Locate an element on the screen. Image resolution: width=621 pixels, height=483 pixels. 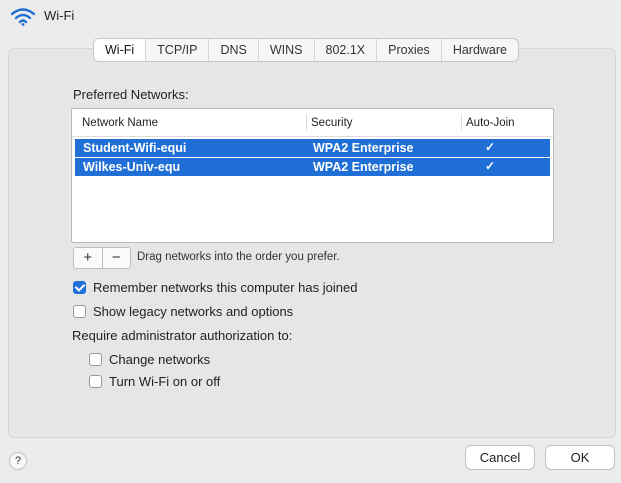
column-auto-join: Auto-Join is located at coordinates (490, 123).